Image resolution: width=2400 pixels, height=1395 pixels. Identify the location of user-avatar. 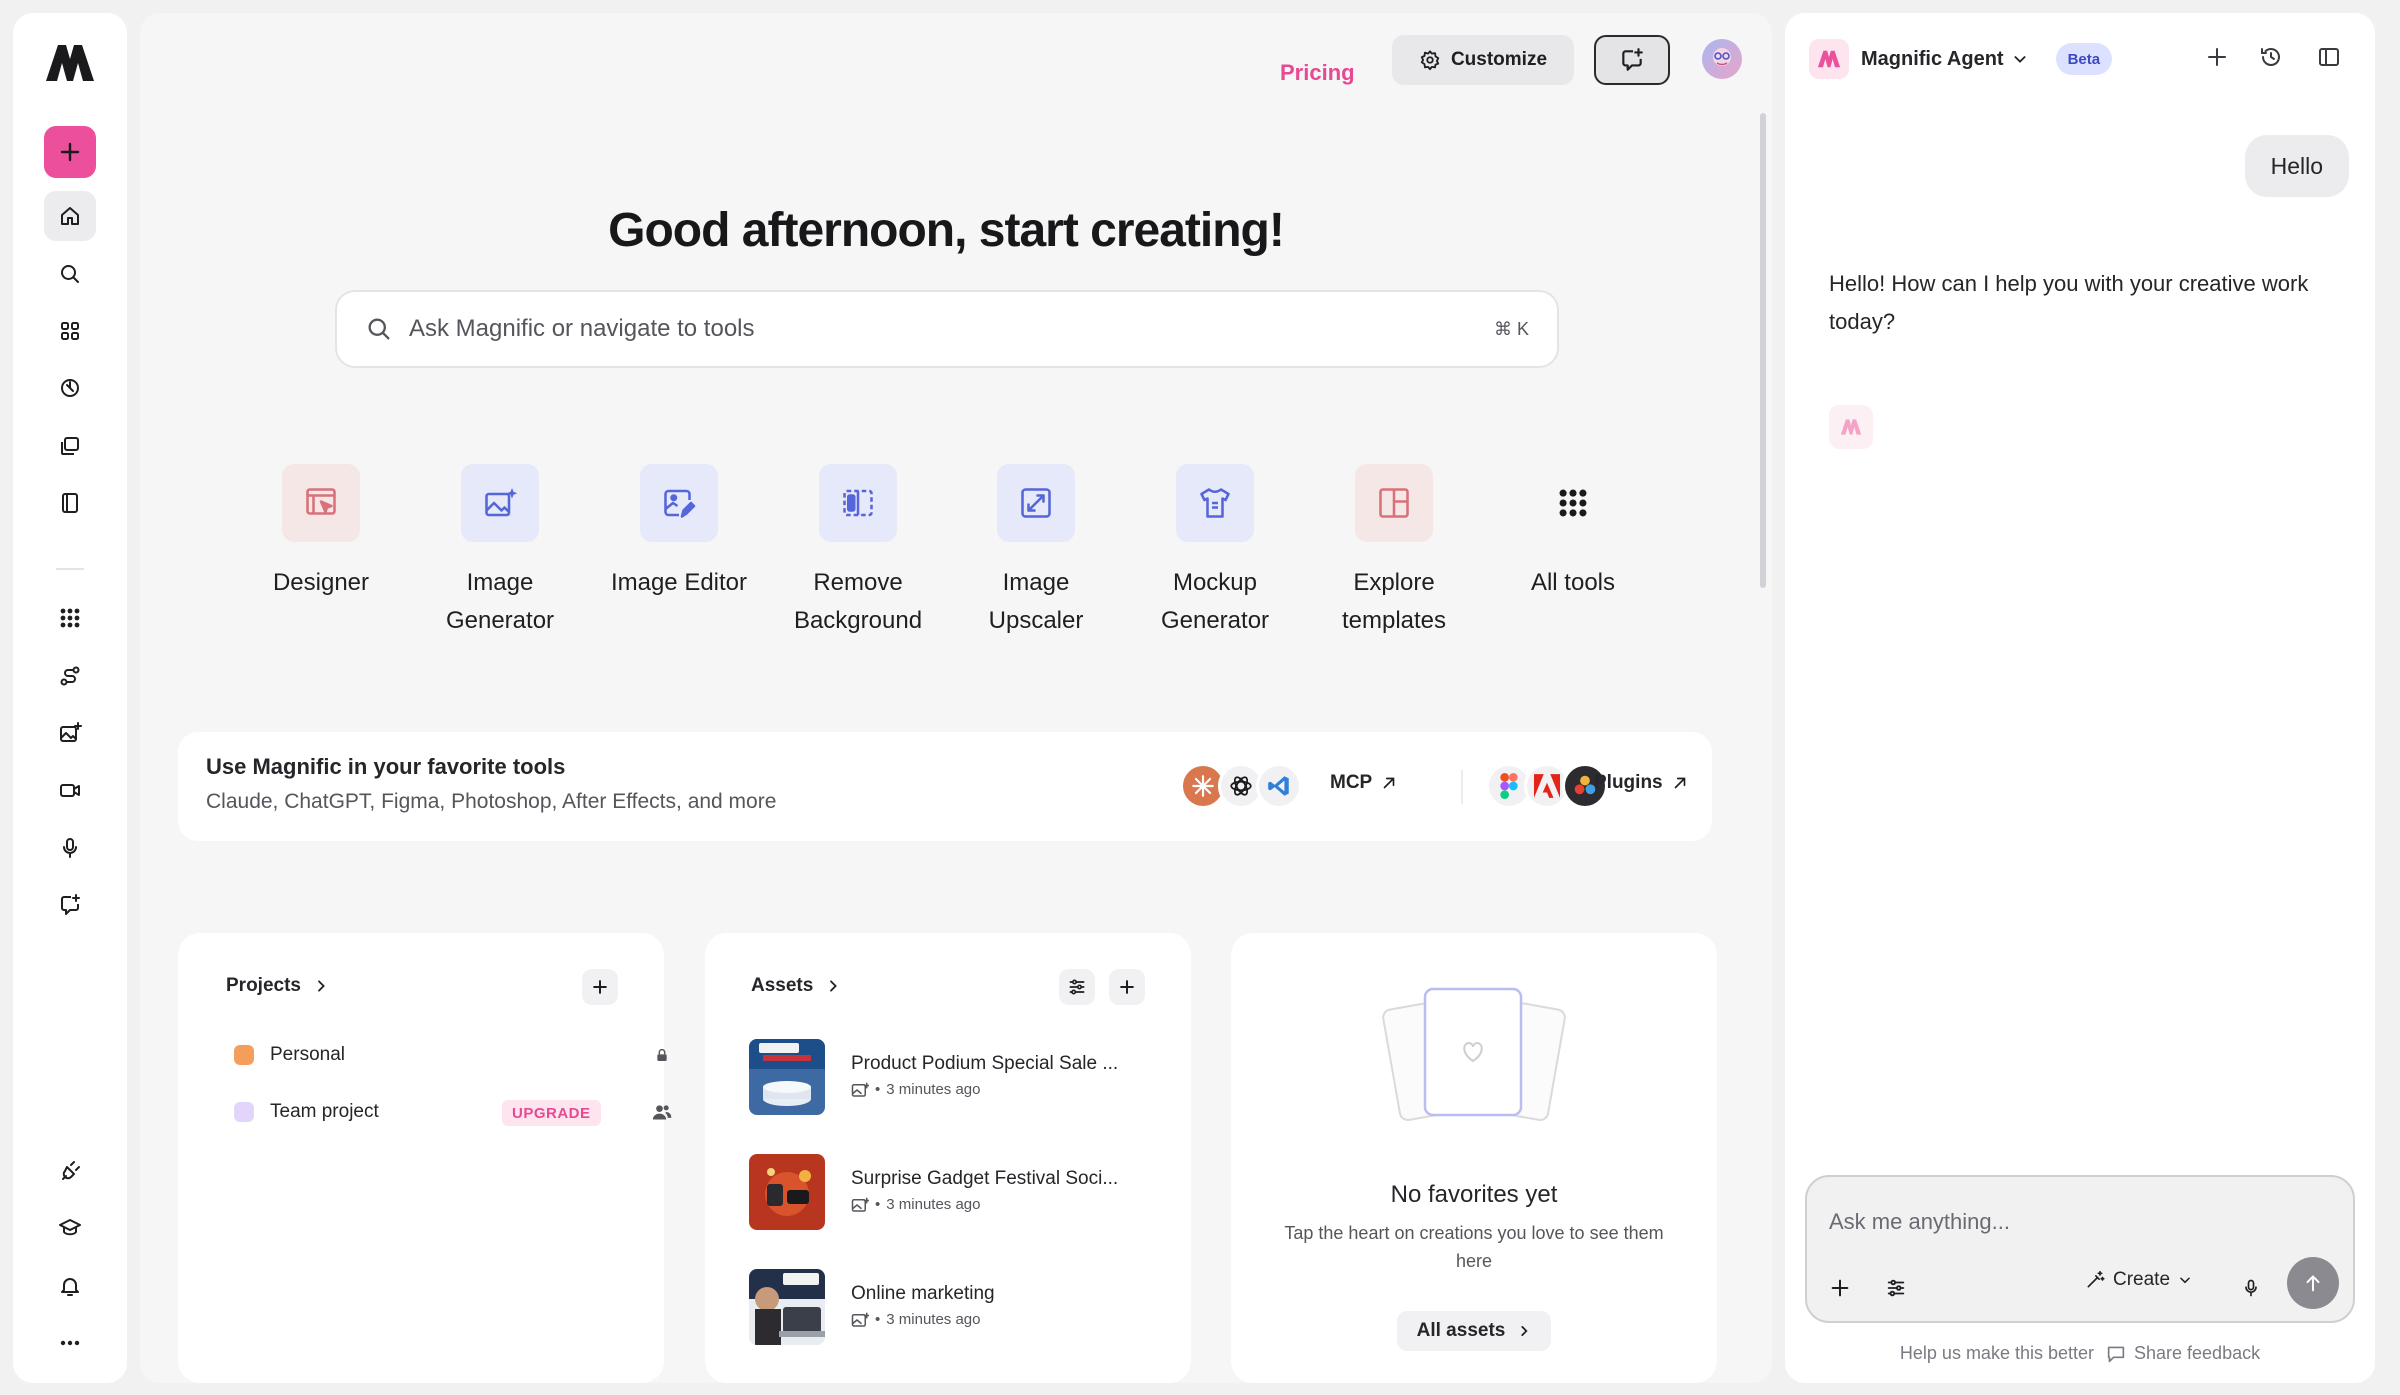
(1722, 59).